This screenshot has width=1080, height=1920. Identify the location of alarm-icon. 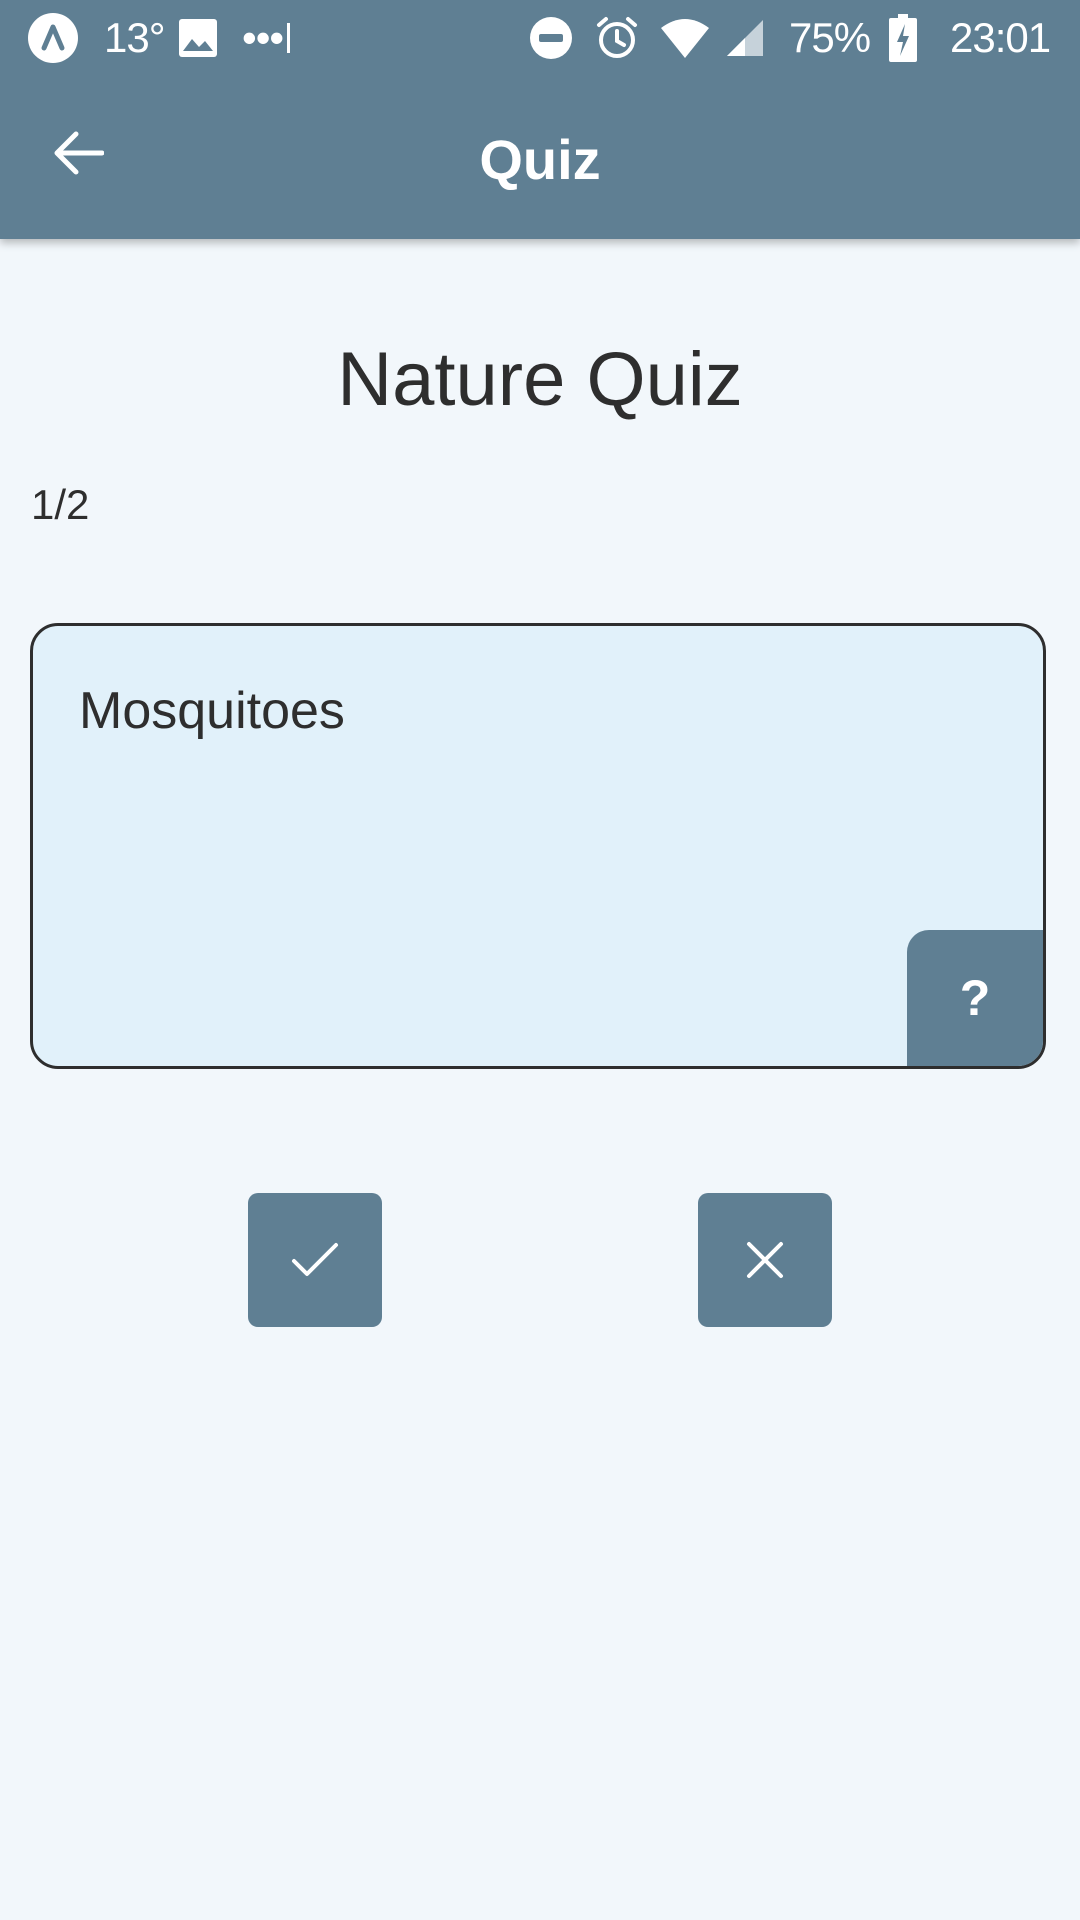
(617, 38).